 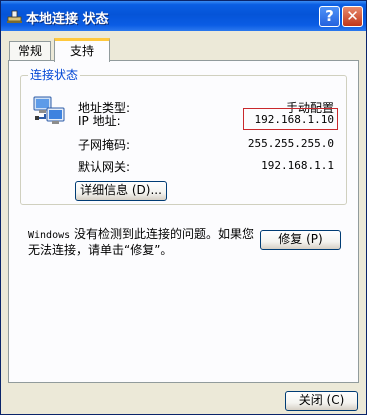 I want to click on close-window-button: ✕, so click(x=352, y=16).